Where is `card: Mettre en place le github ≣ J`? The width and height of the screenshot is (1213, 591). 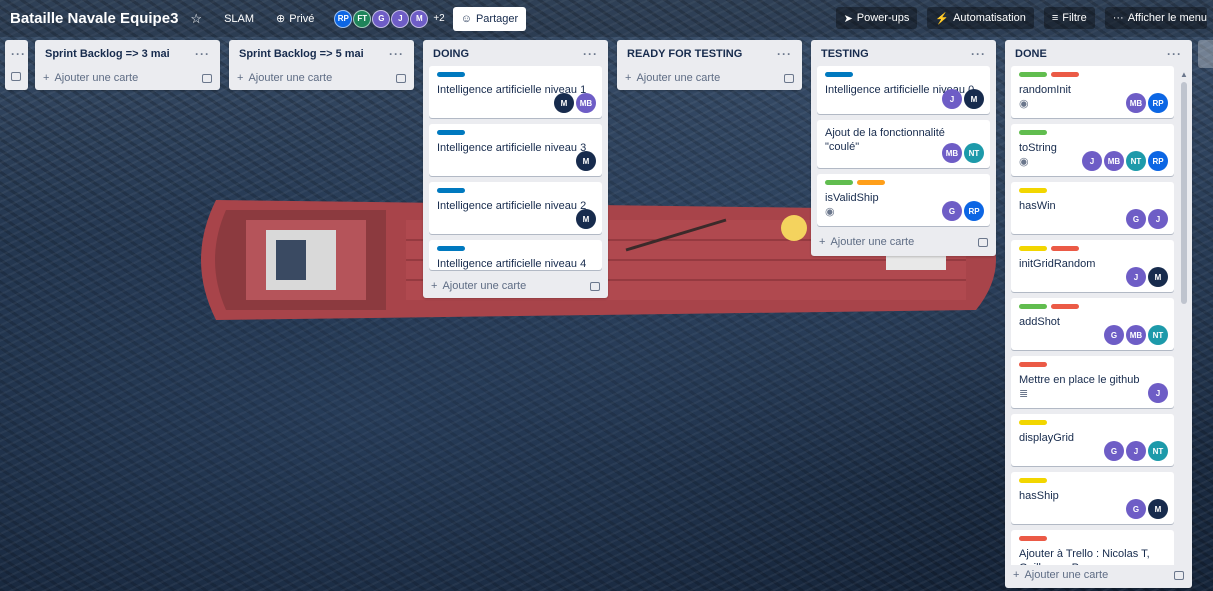
card: Mettre en place le github ≣ J is located at coordinates (1092, 382).